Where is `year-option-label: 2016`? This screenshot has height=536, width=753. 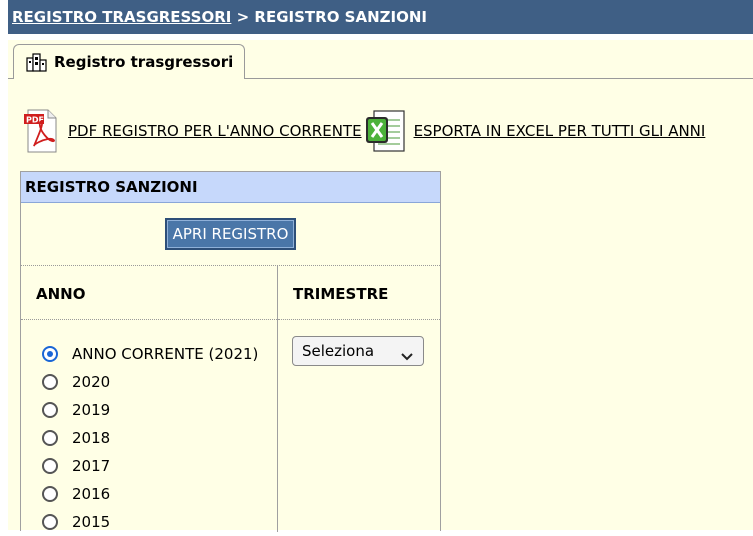
year-option-label: 2016 is located at coordinates (91, 494).